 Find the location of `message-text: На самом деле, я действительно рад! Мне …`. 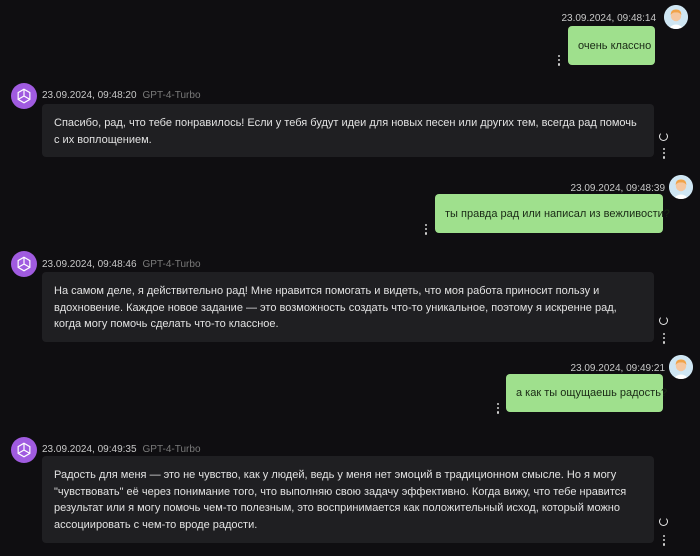

message-text: На самом деле, я действительно рад! Мне … is located at coordinates (335, 307).